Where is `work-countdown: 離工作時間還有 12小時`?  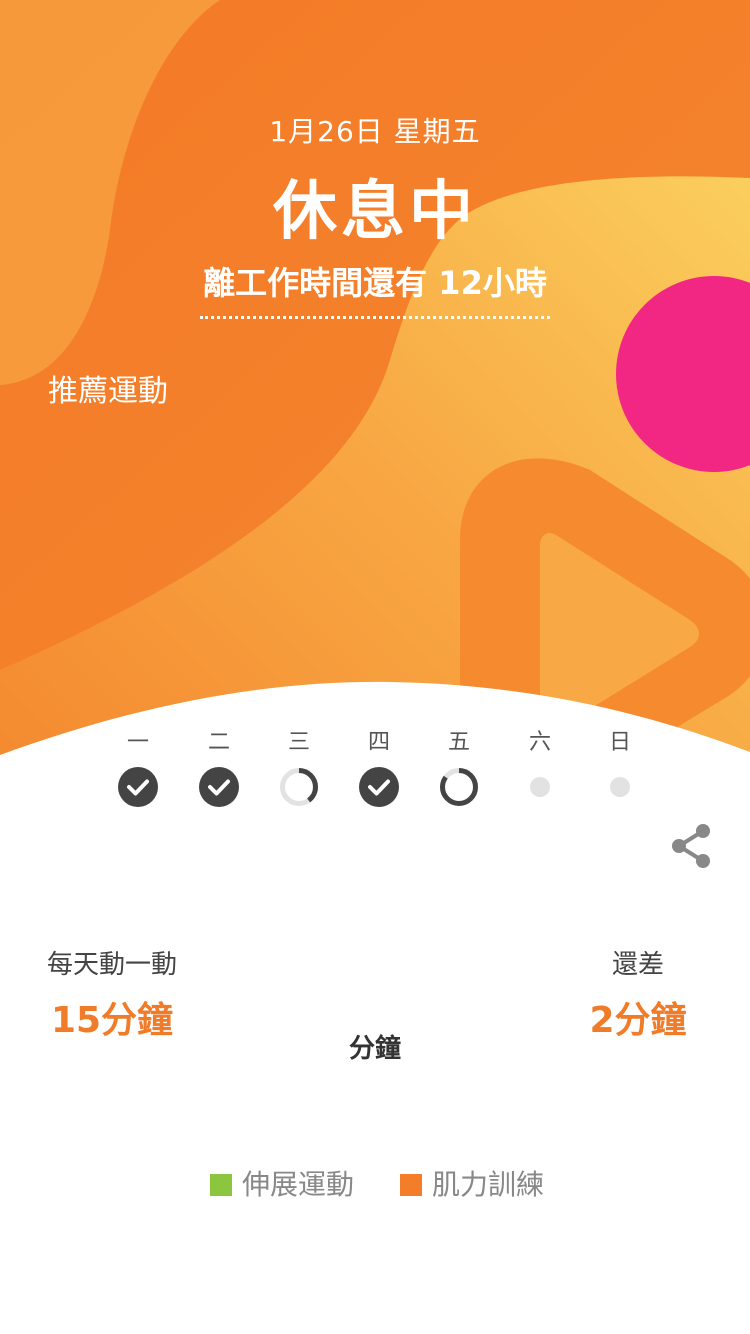
work-countdown: 離工作時間還有 12小時 is located at coordinates (375, 288).